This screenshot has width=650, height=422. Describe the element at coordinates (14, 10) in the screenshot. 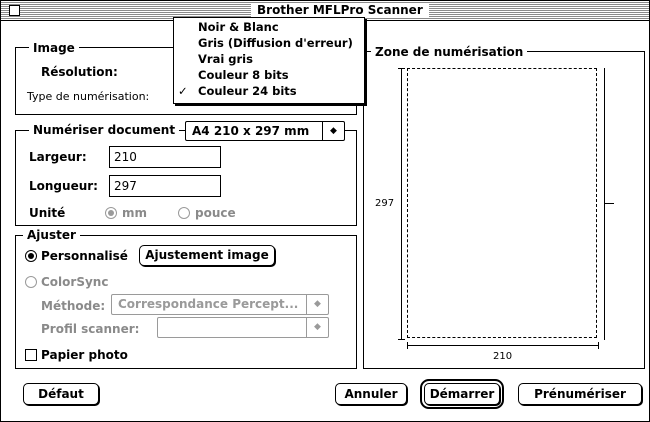

I see `close-box-icon` at that location.